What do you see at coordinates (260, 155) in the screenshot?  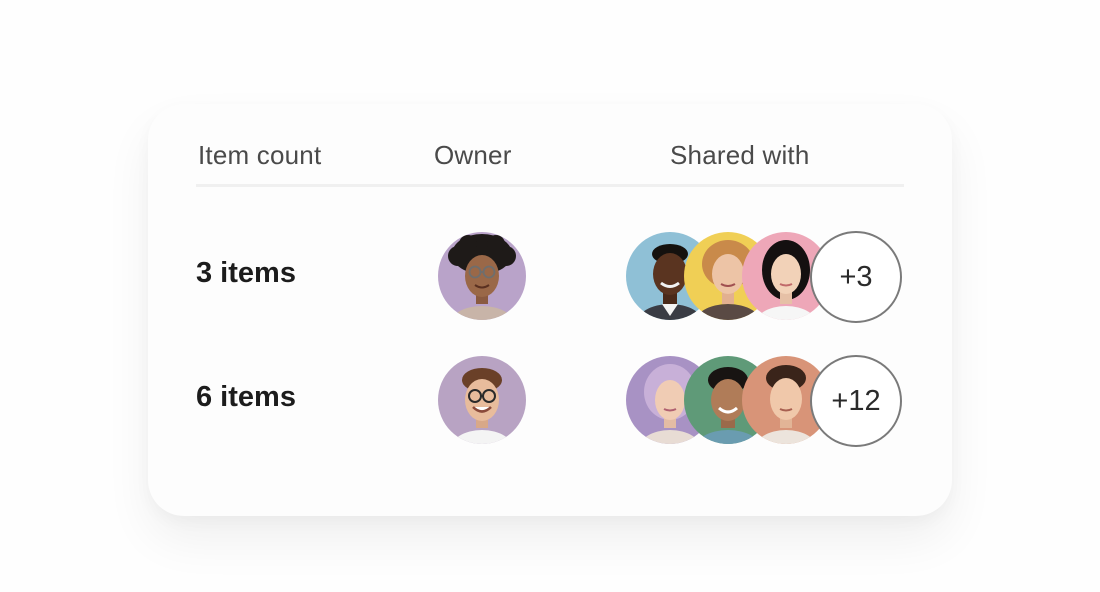 I see `header-item-count: Item count` at bounding box center [260, 155].